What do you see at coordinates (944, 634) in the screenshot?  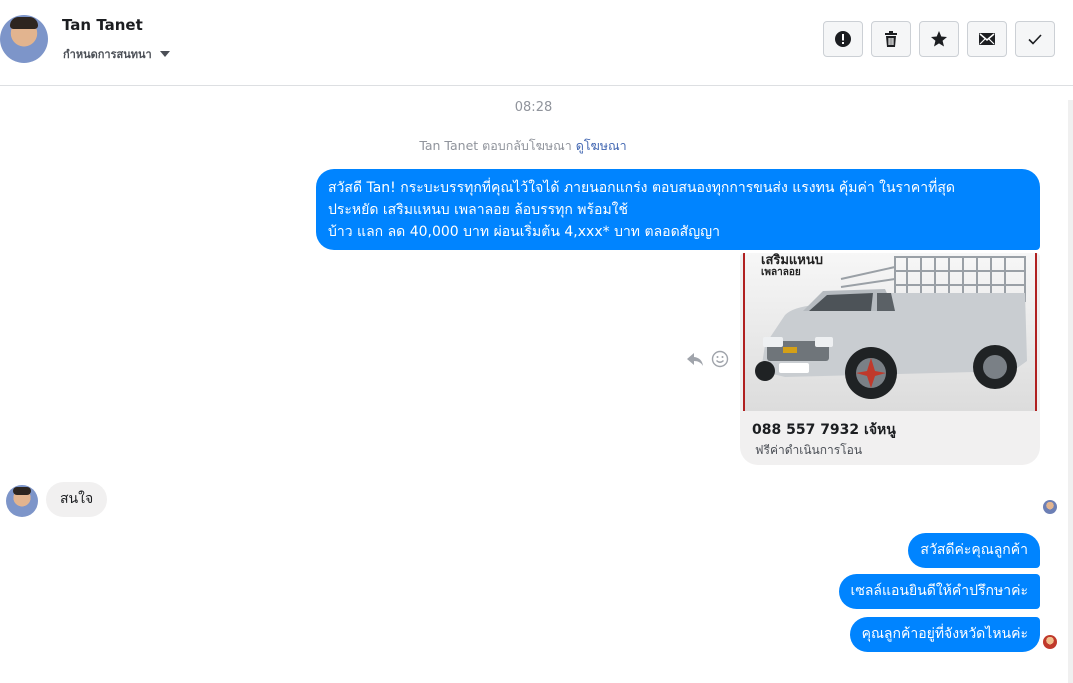 I see `reply-message-bubble: คุณลูกค้าอยู่ที่จังหวัดไหนค่ะ` at bounding box center [944, 634].